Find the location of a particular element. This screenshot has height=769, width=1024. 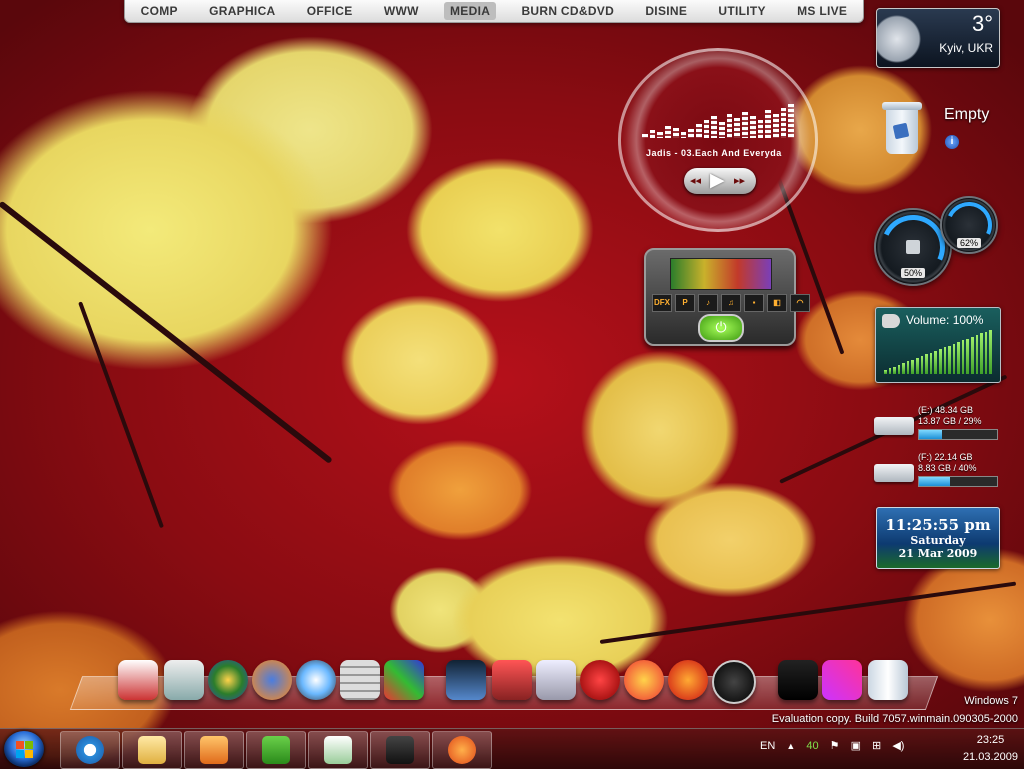

next-button: ▸▸ is located at coordinates (739, 180).